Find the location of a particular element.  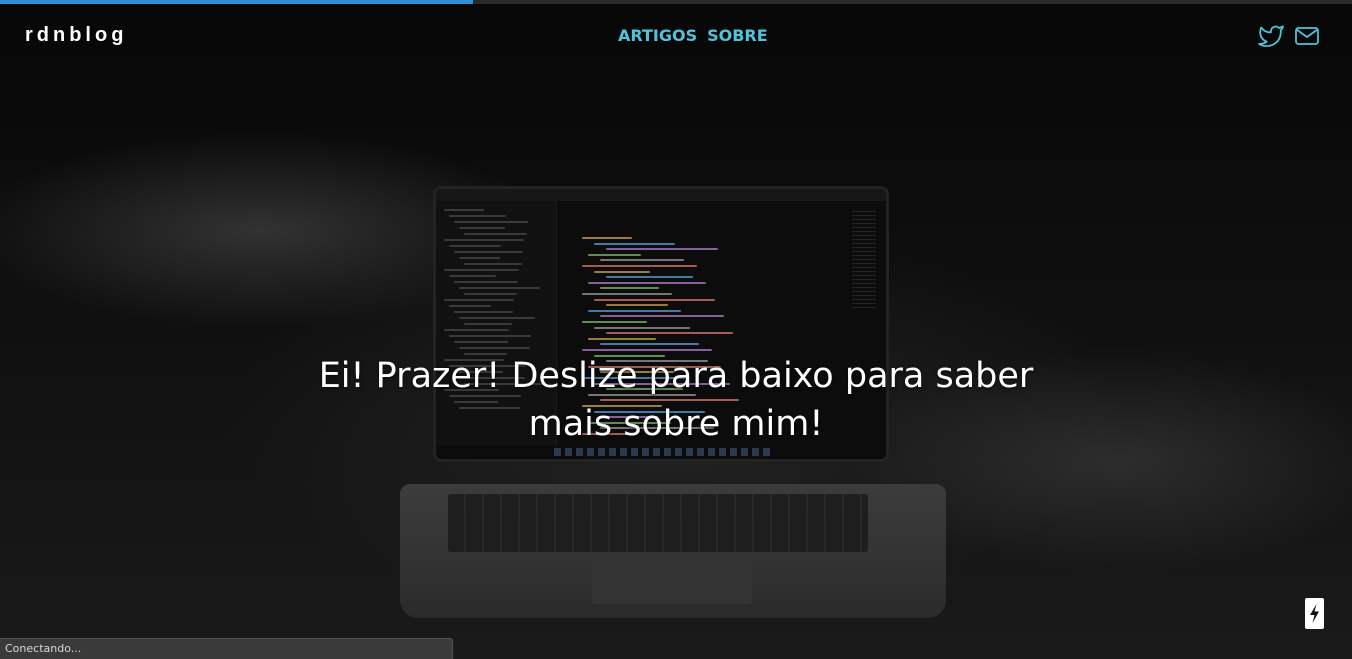

mail-icon is located at coordinates (1307, 36).